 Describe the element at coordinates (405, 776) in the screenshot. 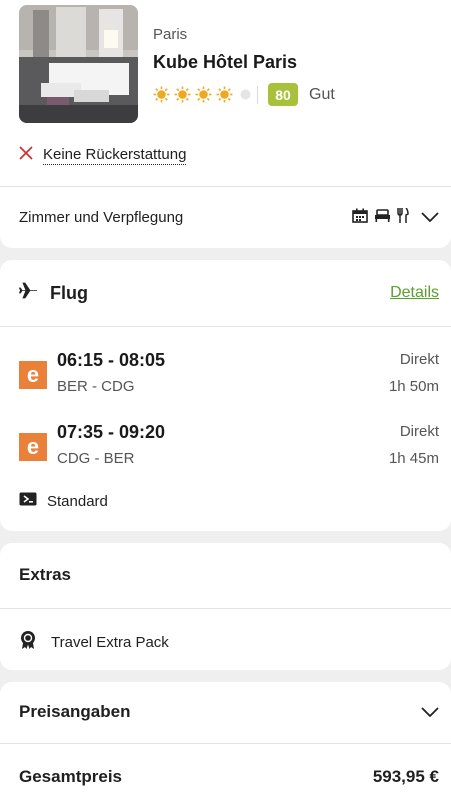

I see `total-price-value: 593,95 €` at that location.